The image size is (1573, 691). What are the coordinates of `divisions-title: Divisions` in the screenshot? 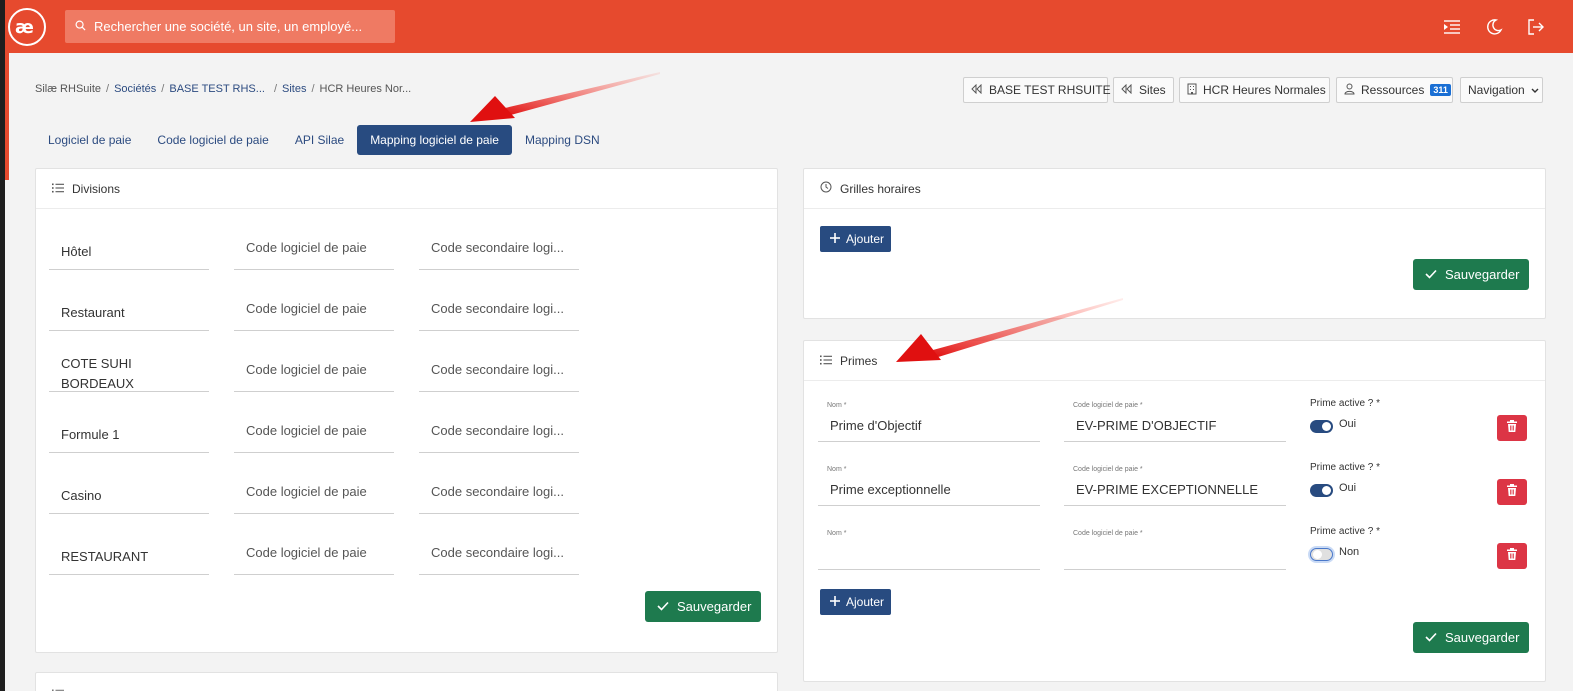 It's located at (96, 188).